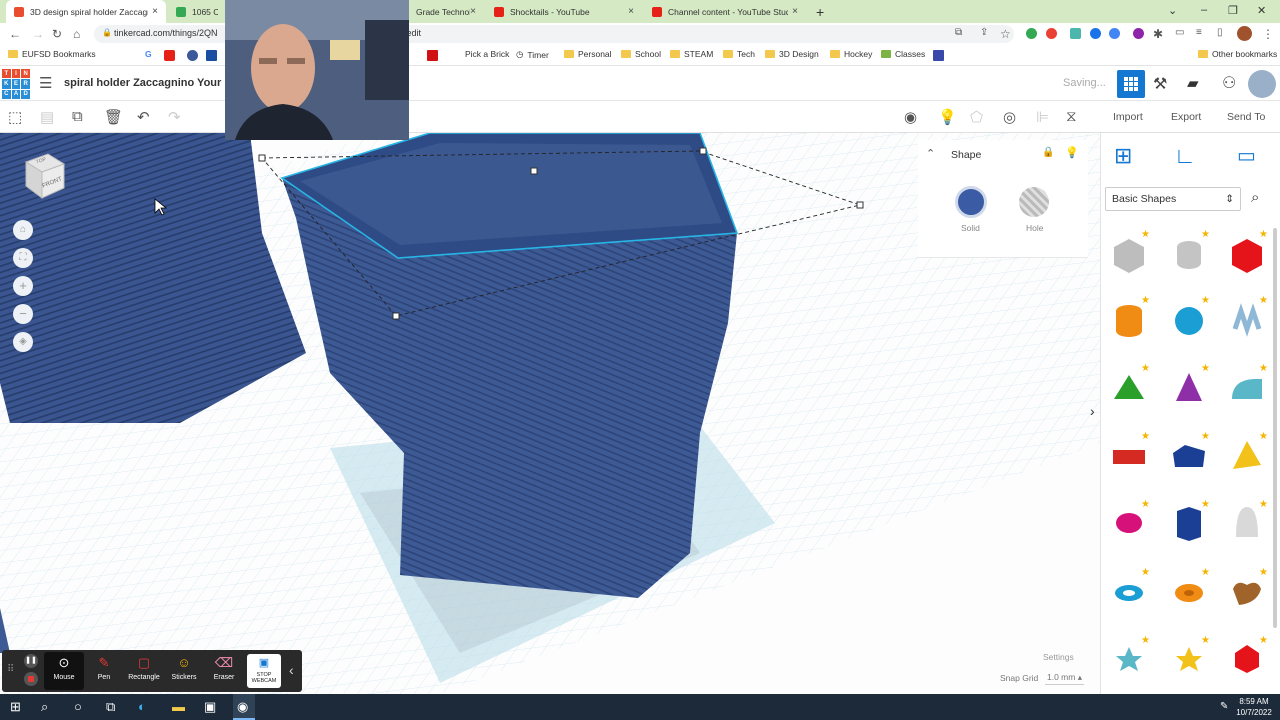 This screenshot has height=720, width=1280. Describe the element at coordinates (52, 54) in the screenshot. I see `bookmark-eufsd: EUFSD Bookmarks` at that location.